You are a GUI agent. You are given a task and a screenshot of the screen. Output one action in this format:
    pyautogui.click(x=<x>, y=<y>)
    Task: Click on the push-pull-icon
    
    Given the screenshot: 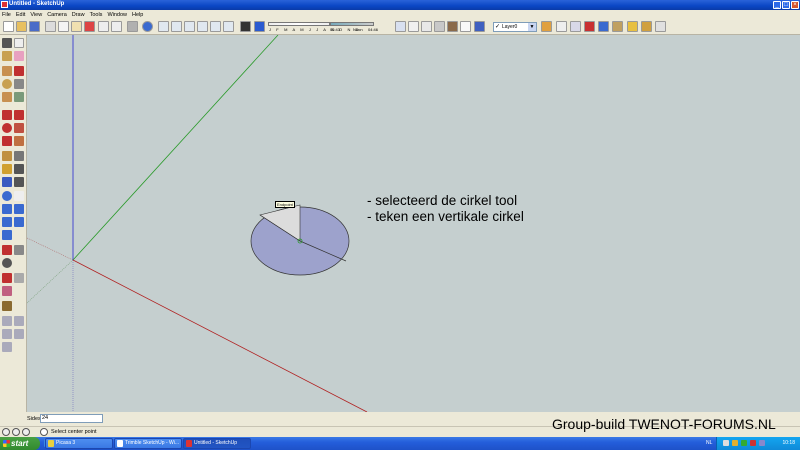 What is the action you would take?
    pyautogui.click(x=19, y=115)
    